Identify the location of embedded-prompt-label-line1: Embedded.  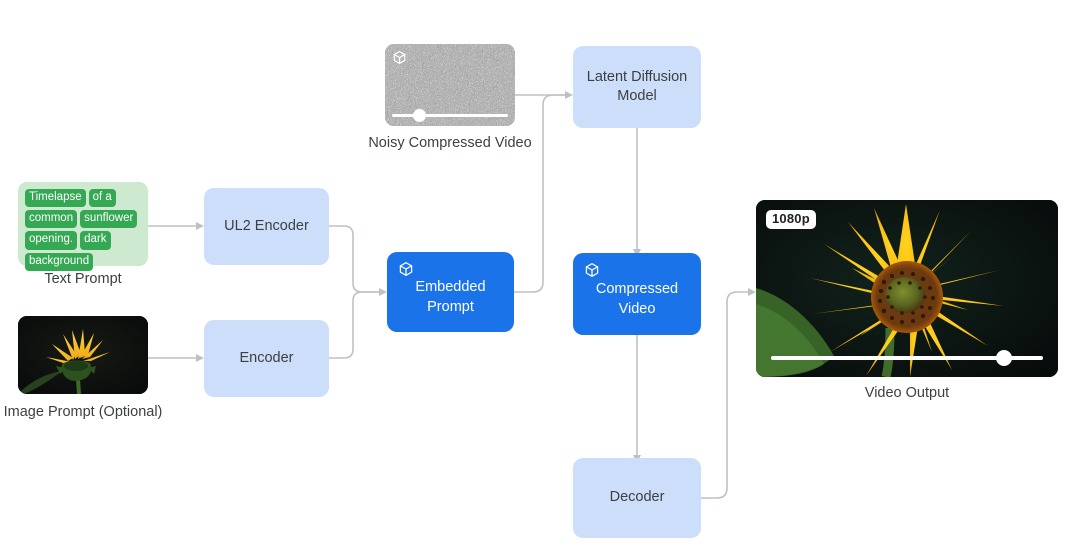
(450, 287).